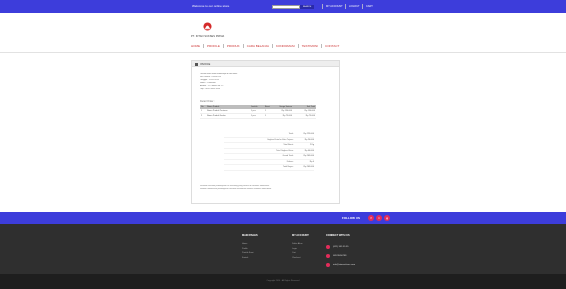 This screenshot has height=289, width=566. Describe the element at coordinates (379, 218) in the screenshot. I see `twitter-icon: t` at that location.